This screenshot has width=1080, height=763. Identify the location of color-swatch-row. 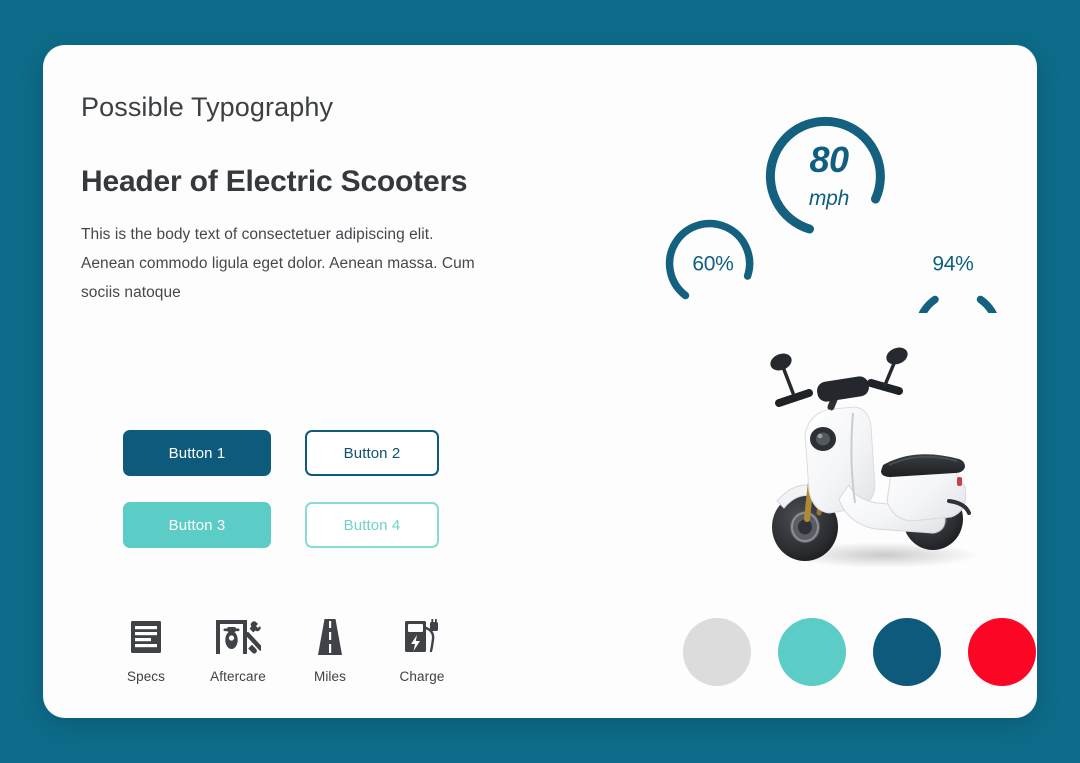
(859, 652).